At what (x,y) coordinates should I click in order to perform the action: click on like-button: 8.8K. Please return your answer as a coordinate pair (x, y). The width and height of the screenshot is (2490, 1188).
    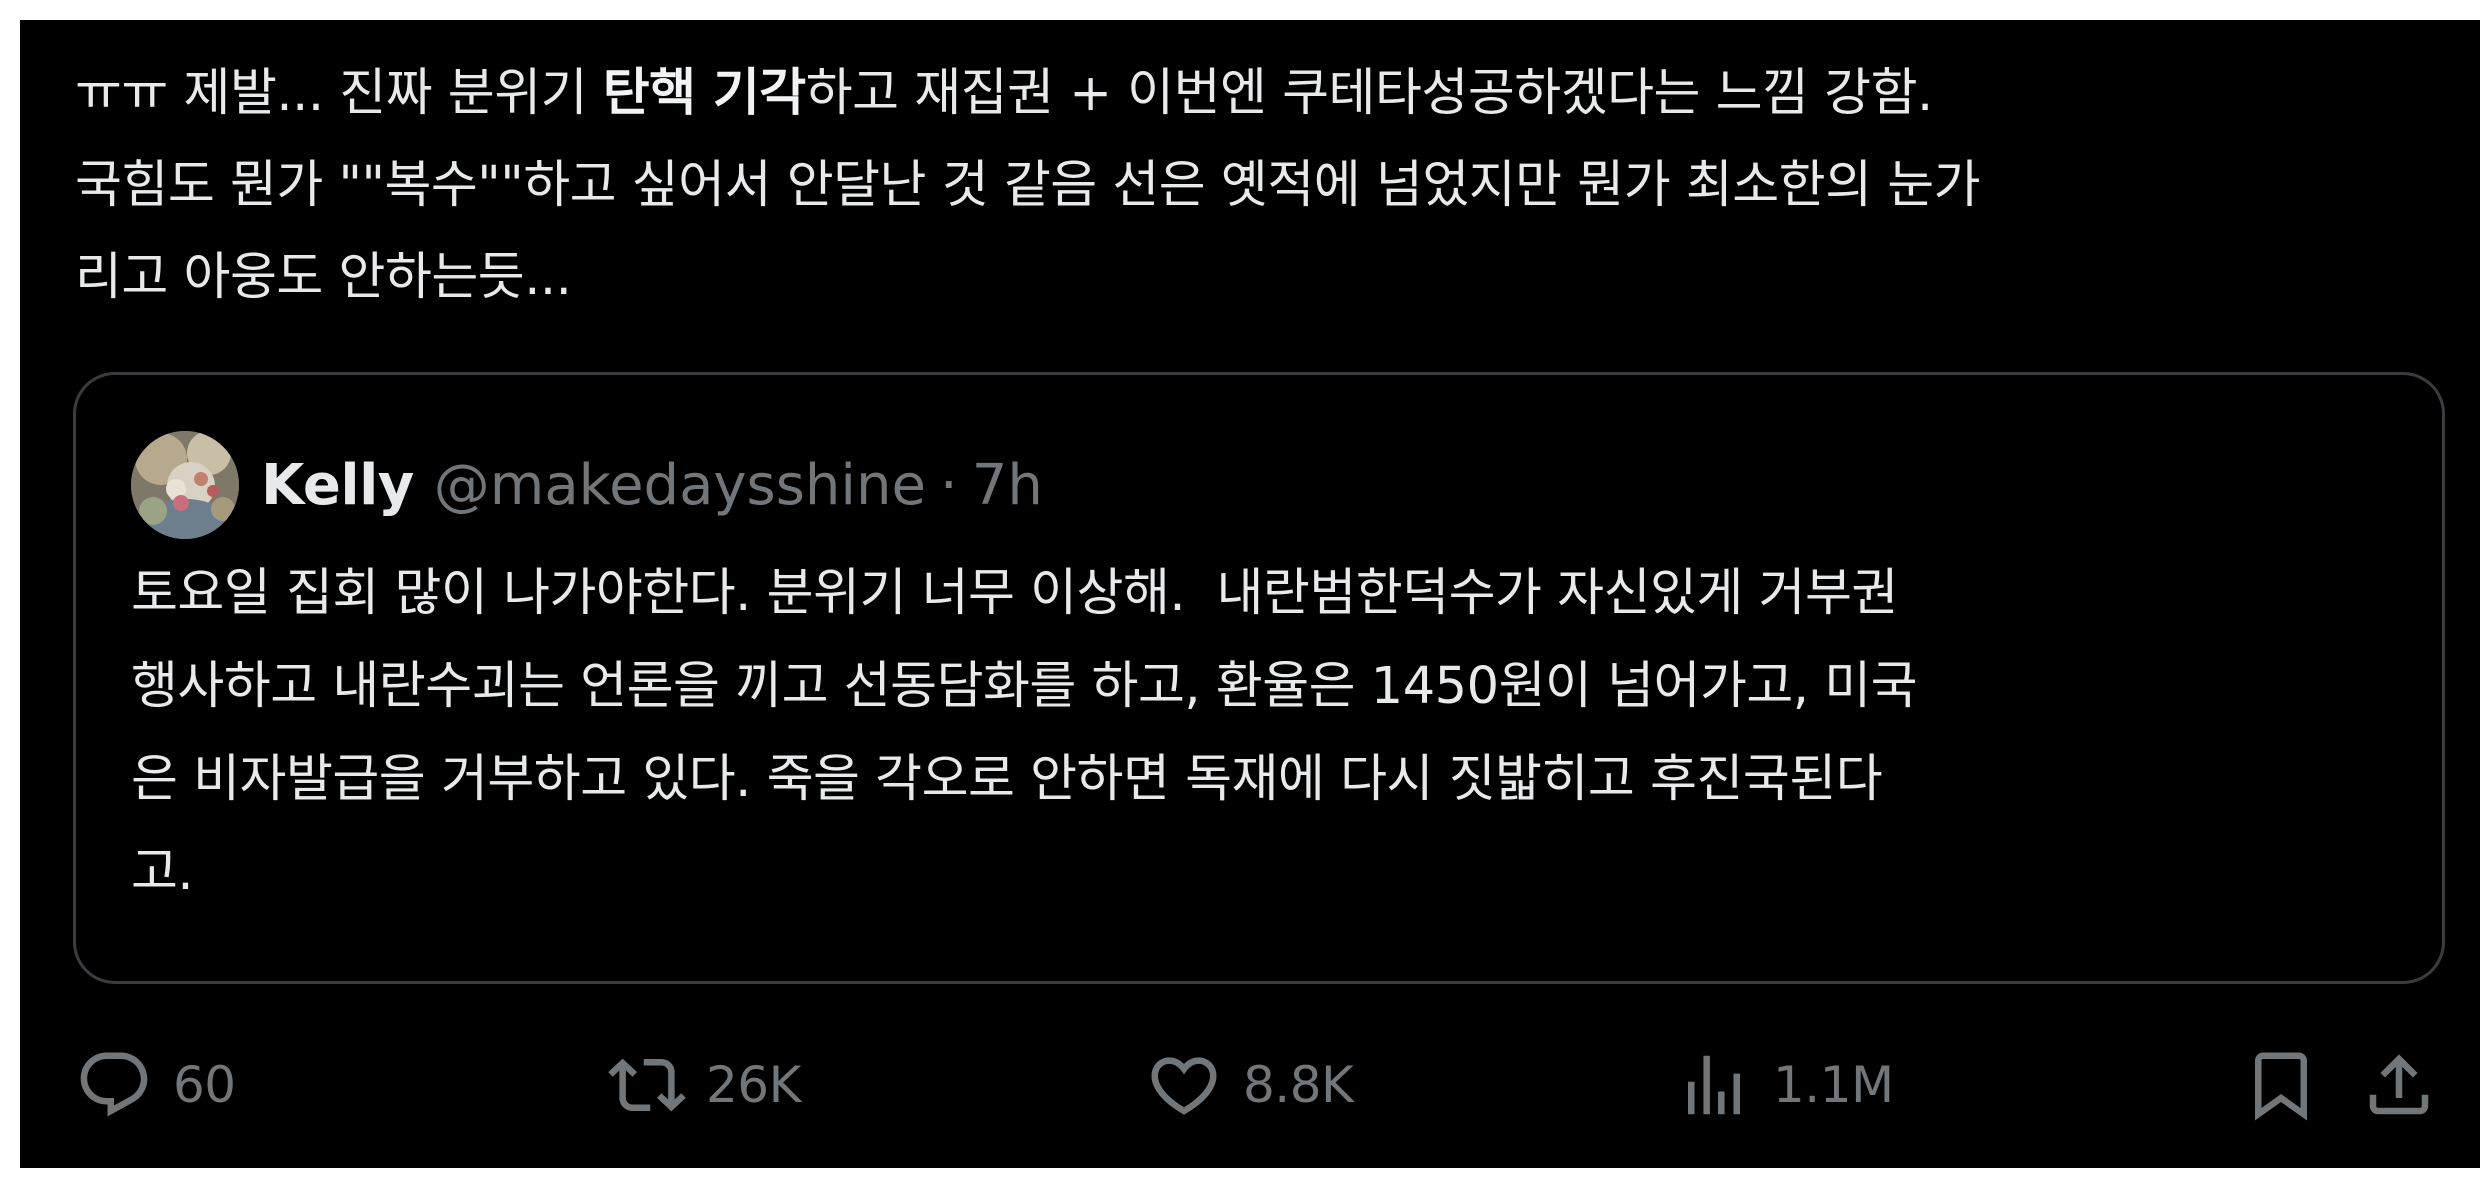
    Looking at the image, I should click on (1249, 1085).